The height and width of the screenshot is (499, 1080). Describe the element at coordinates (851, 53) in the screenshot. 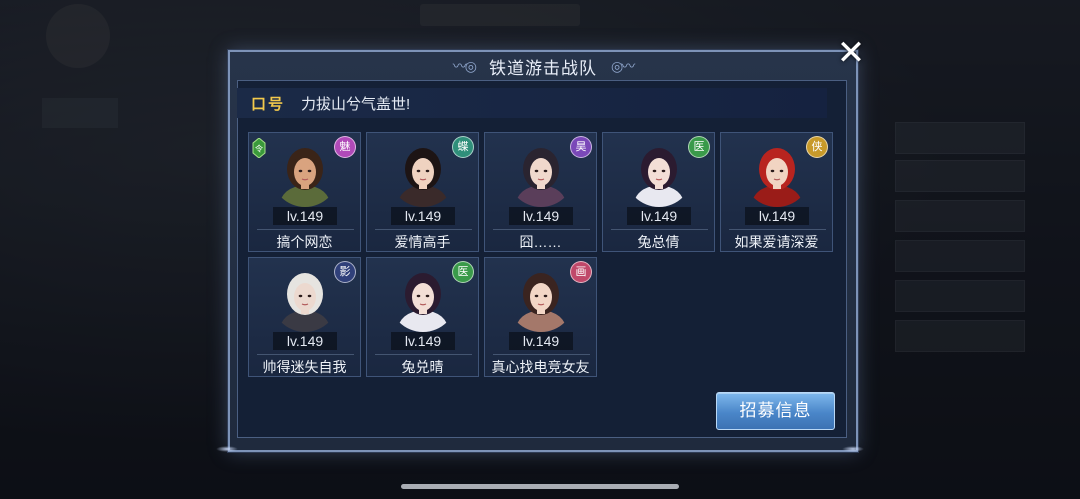

I see `close-button: ✕` at that location.